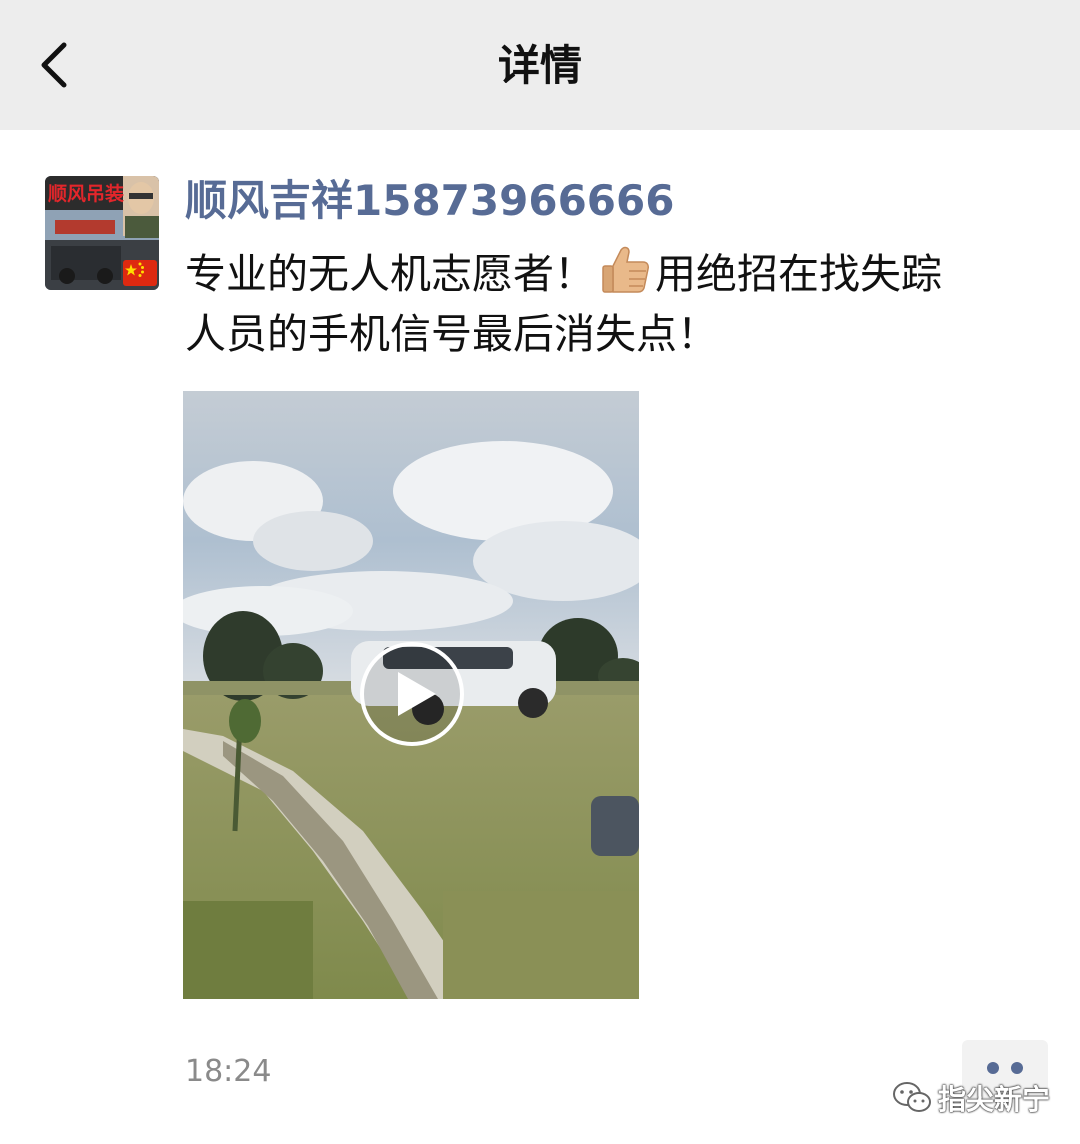 This screenshot has width=1080, height=1144. What do you see at coordinates (451, 334) in the screenshot?
I see `post-text-line-2: 人员的手机信号最后消失点！` at bounding box center [451, 334].